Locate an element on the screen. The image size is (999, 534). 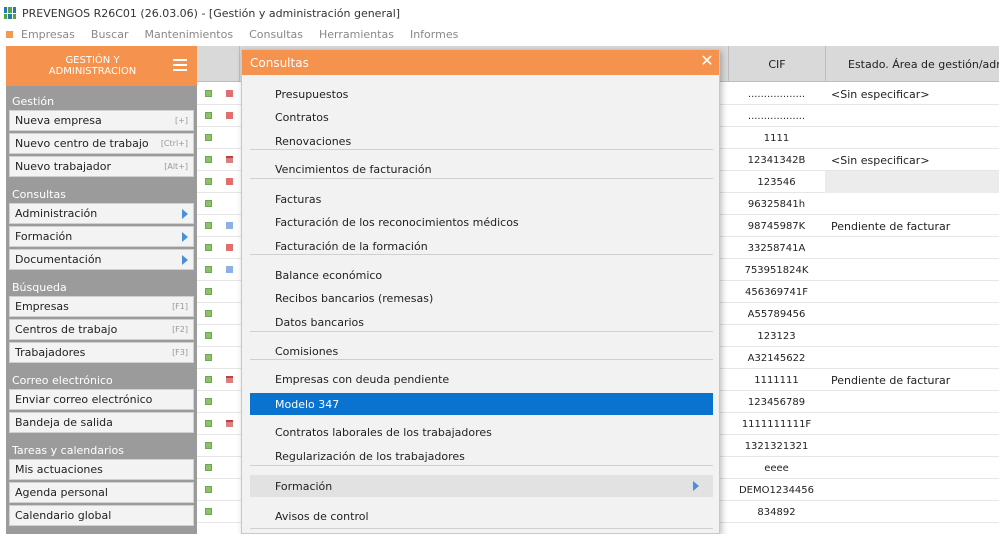
menu-informes: Informes is located at coordinates (434, 34).